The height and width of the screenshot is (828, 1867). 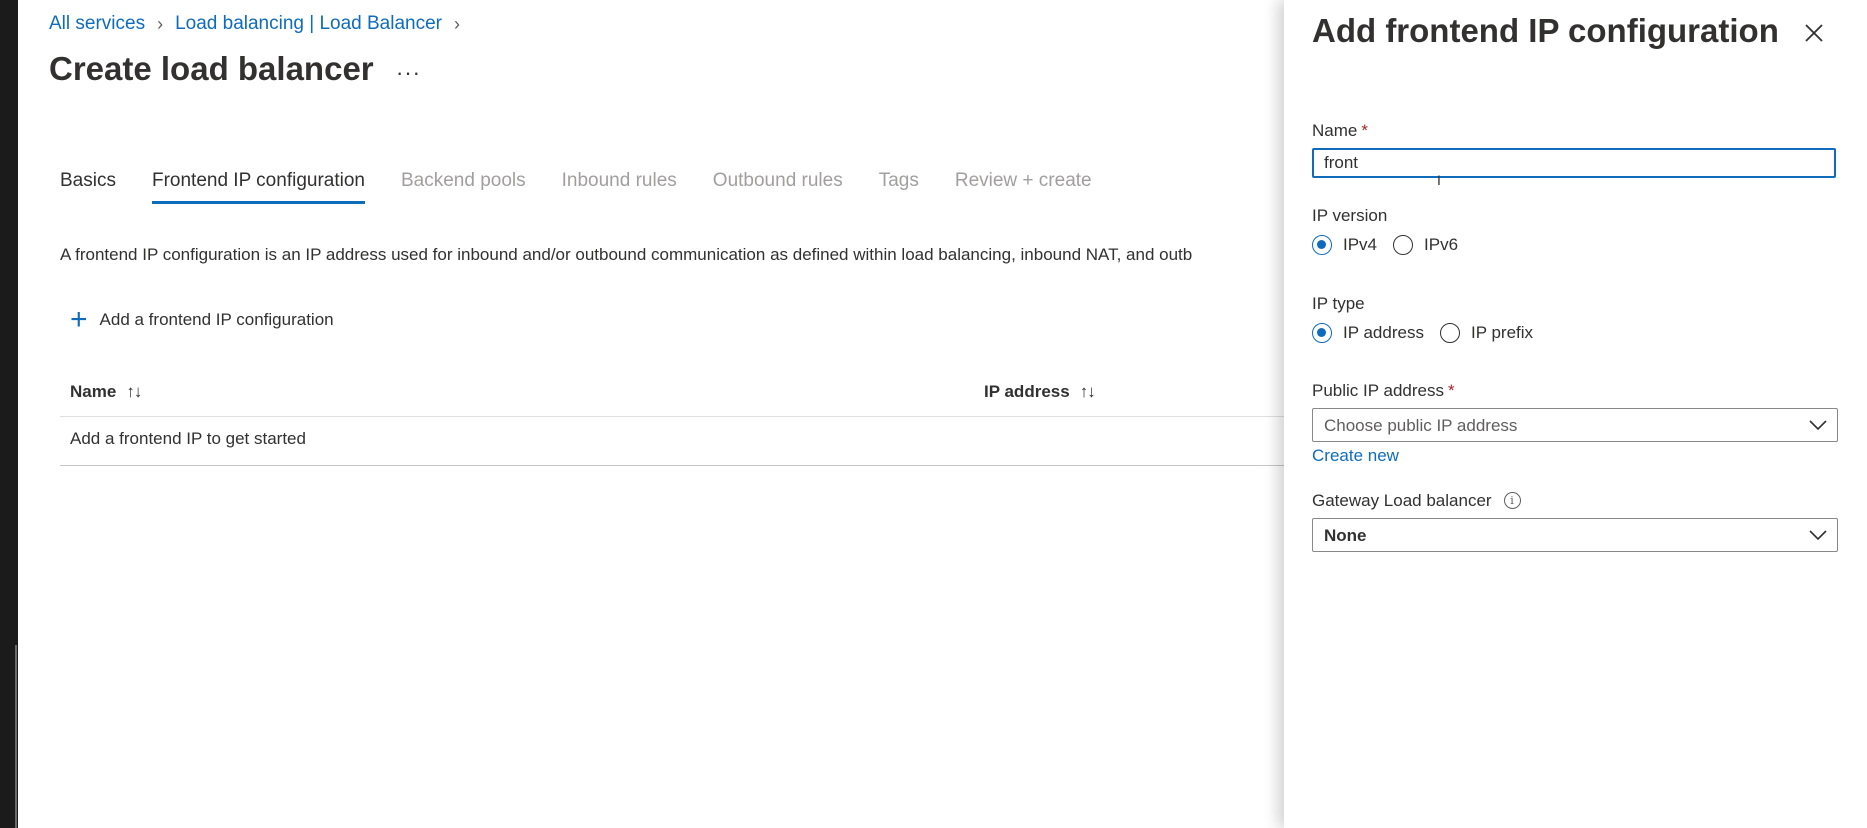 I want to click on empty-grid-message: Add a frontend IP to get started, so click(x=188, y=438).